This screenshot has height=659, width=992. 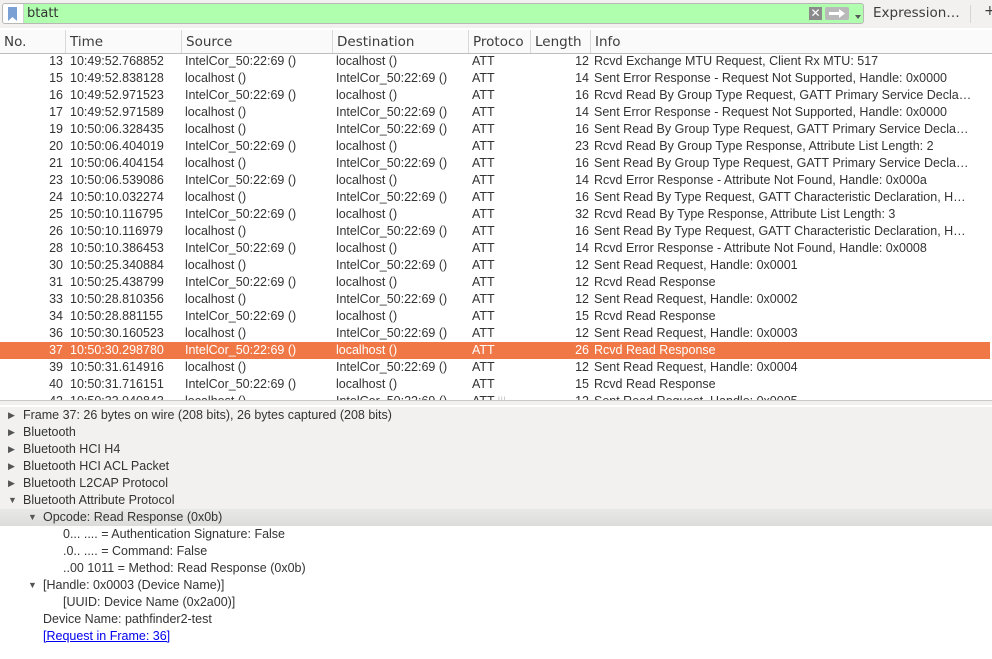 What do you see at coordinates (496, 449) in the screenshot?
I see `tree-item: ▶ Bluetooth HCI H4` at bounding box center [496, 449].